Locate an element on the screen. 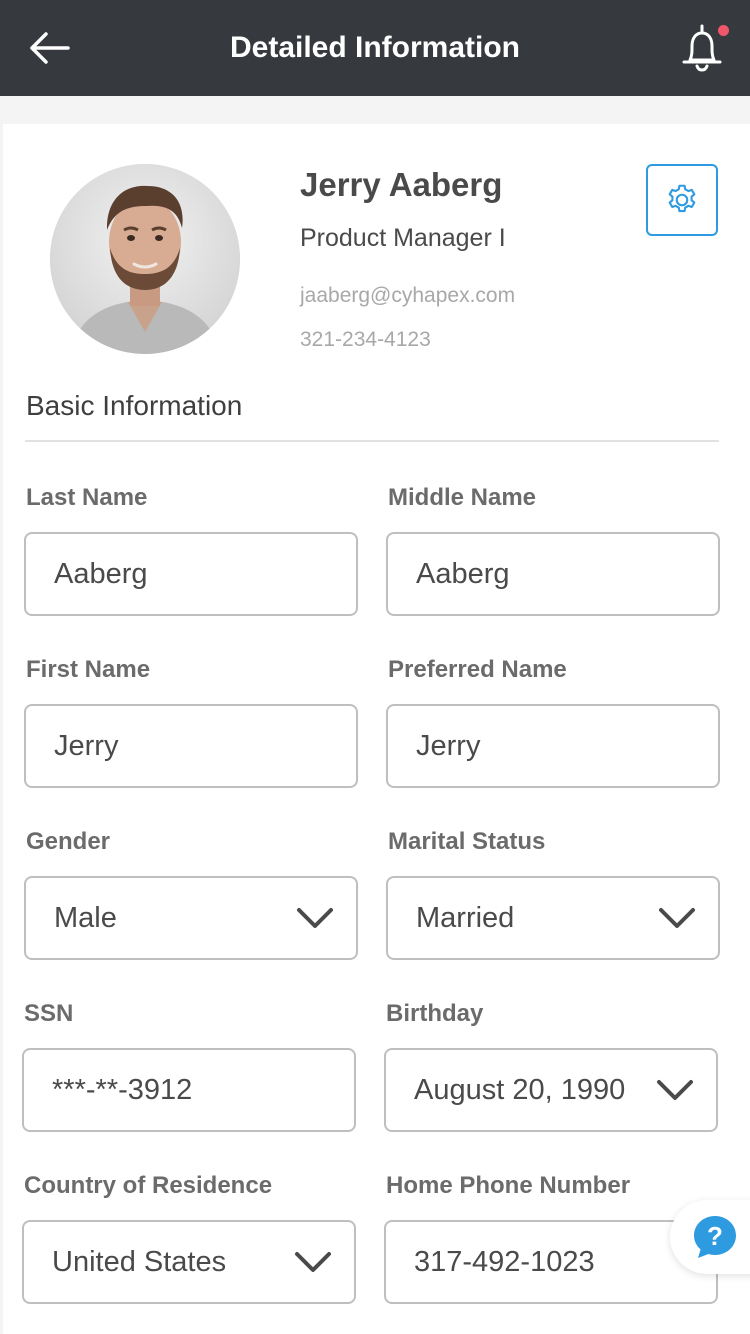 The image size is (750, 1334). last-name-input: Aaberg is located at coordinates (191, 574).